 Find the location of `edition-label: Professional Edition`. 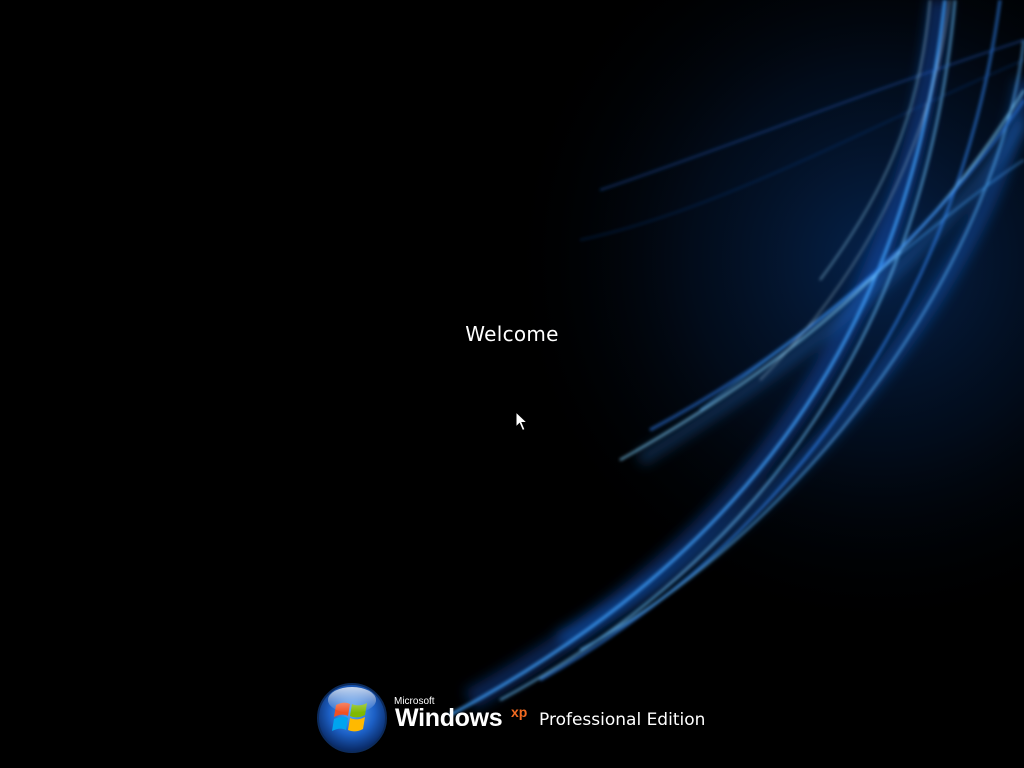

edition-label: Professional Edition is located at coordinates (622, 720).